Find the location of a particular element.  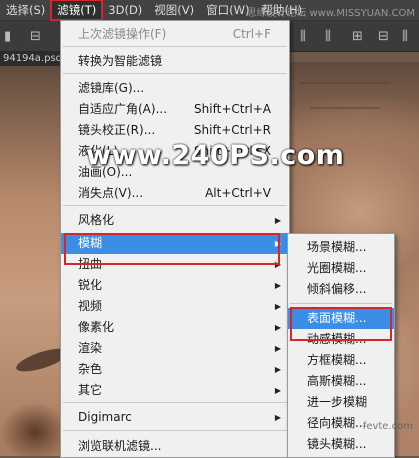

menu-item-label: 像素化 is located at coordinates (96, 327).